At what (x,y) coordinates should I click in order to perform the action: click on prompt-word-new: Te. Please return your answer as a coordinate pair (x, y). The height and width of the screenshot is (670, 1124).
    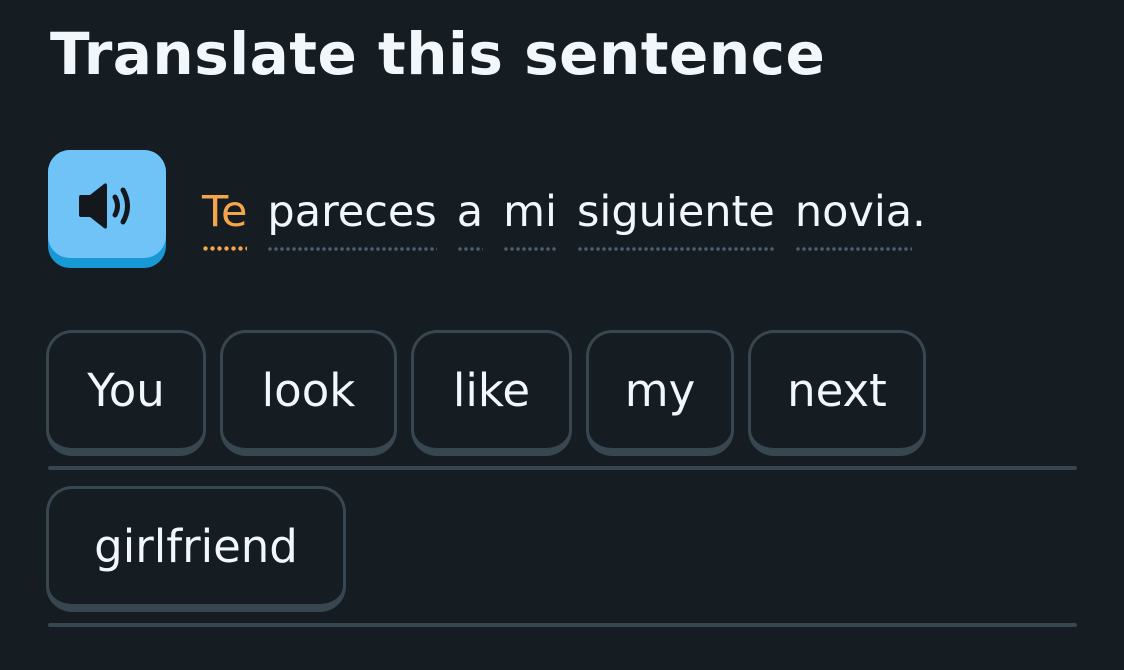
    Looking at the image, I should click on (225, 216).